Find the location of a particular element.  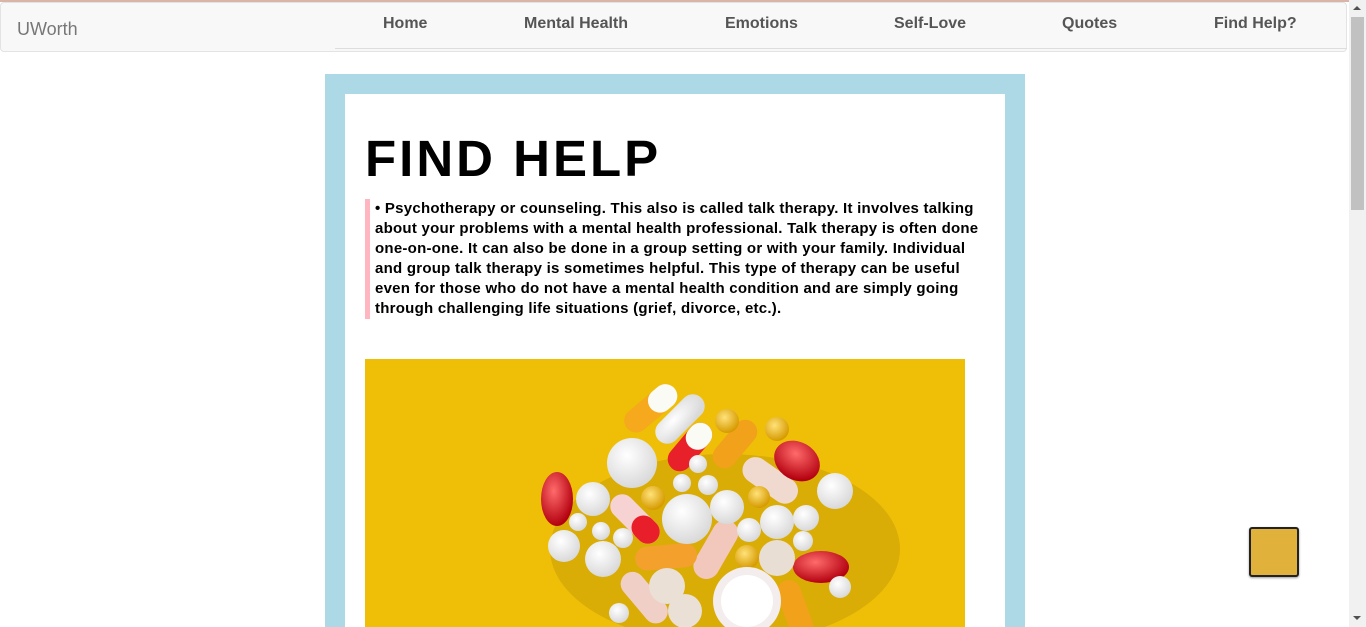

scroll-up-arrow-icon is located at coordinates (1357, 8).